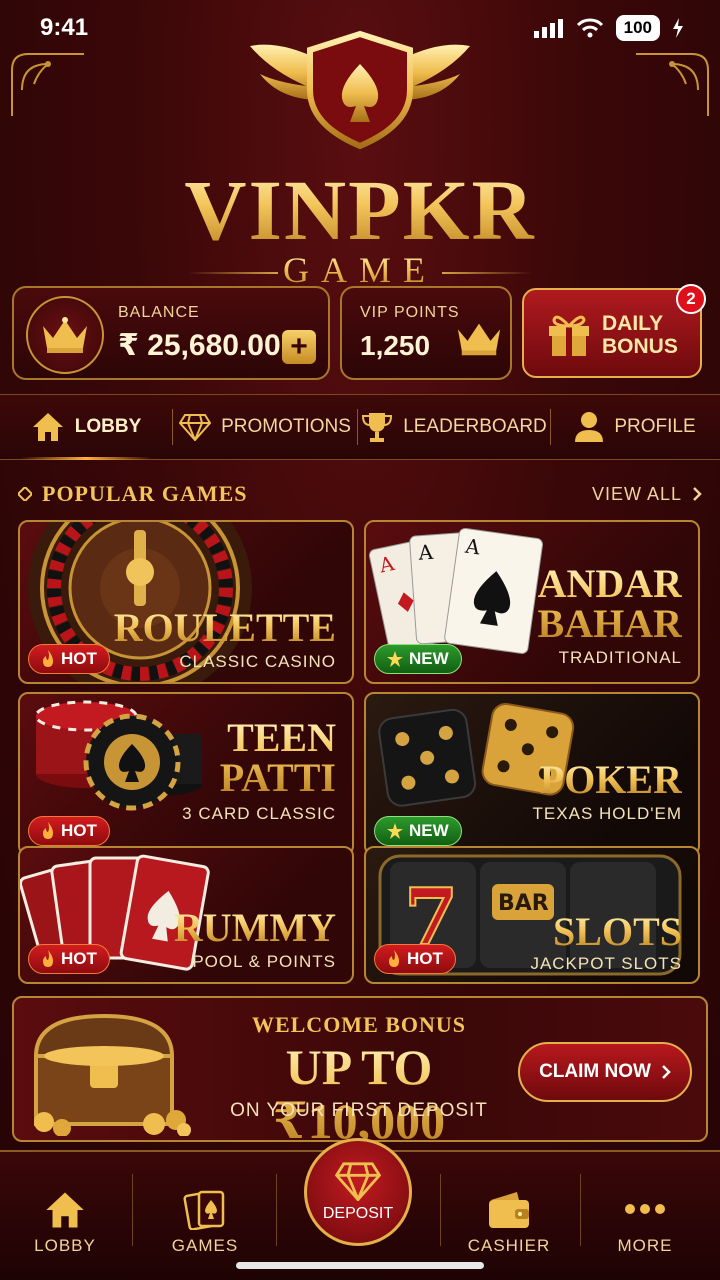 This screenshot has width=720, height=1280. I want to click on game-tile-rummy: RUMMY POOL & POINTS HOT, so click(186, 915).